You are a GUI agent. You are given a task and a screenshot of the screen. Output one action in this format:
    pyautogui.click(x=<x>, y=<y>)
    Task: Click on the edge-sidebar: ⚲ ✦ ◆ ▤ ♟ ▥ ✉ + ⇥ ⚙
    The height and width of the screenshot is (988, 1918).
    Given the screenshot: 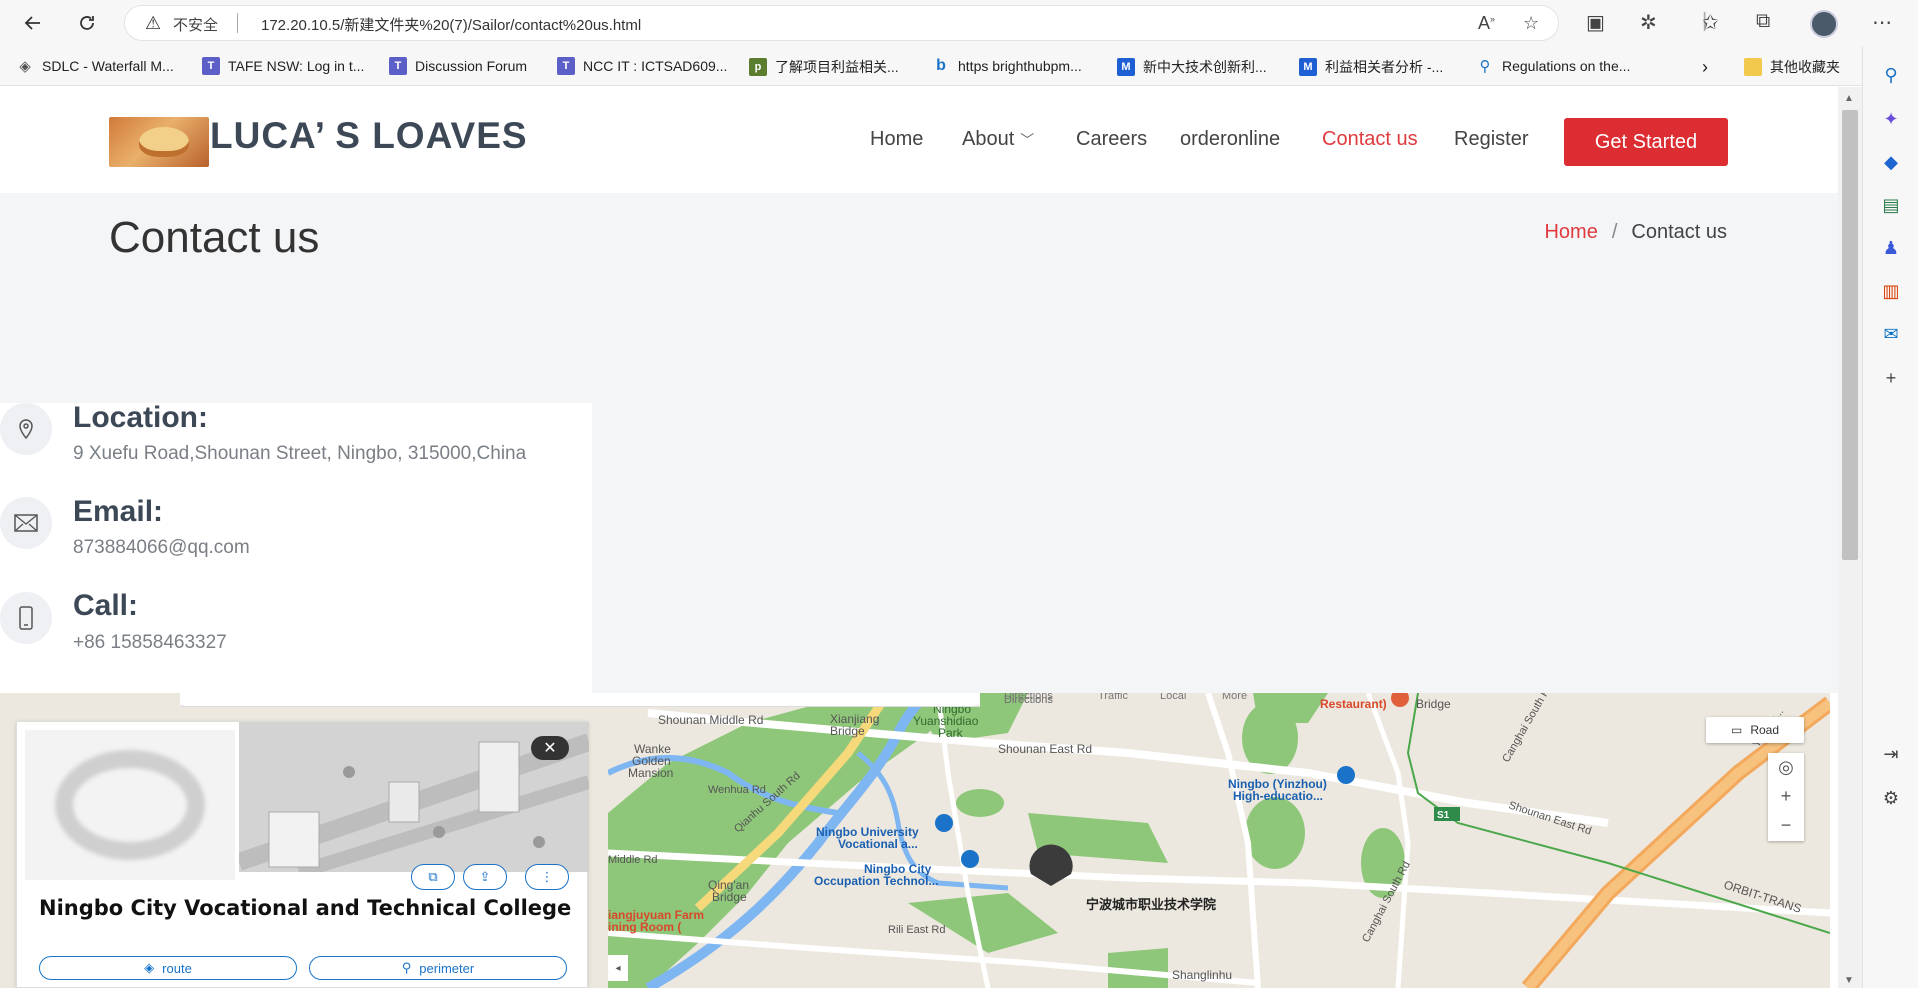 What is the action you would take?
    pyautogui.click(x=1890, y=517)
    